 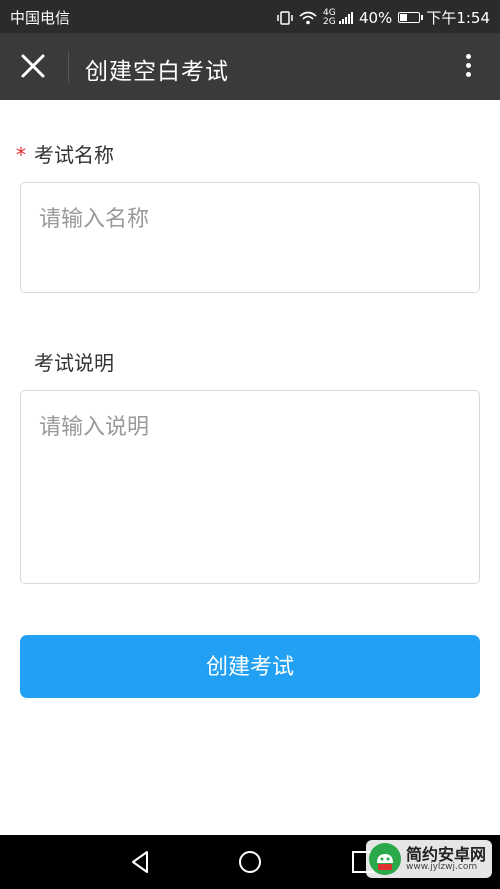 I want to click on network-type-icon: 4G 2G, so click(x=329, y=17).